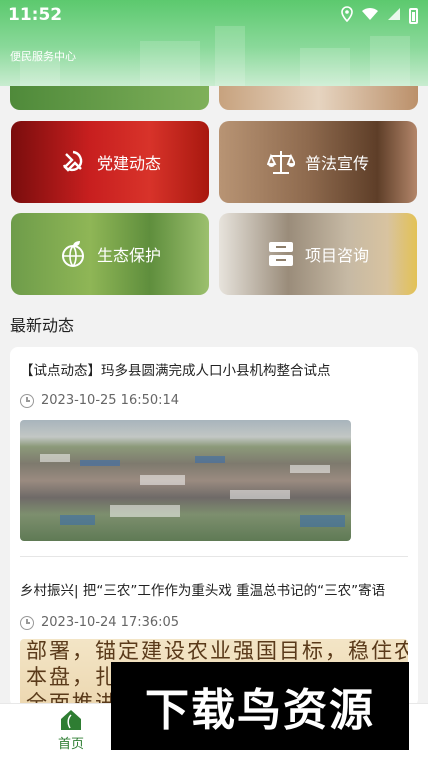 This screenshot has width=428, height=760. Describe the element at coordinates (73, 254) in the screenshot. I see `globe-leaf-icon` at that location.